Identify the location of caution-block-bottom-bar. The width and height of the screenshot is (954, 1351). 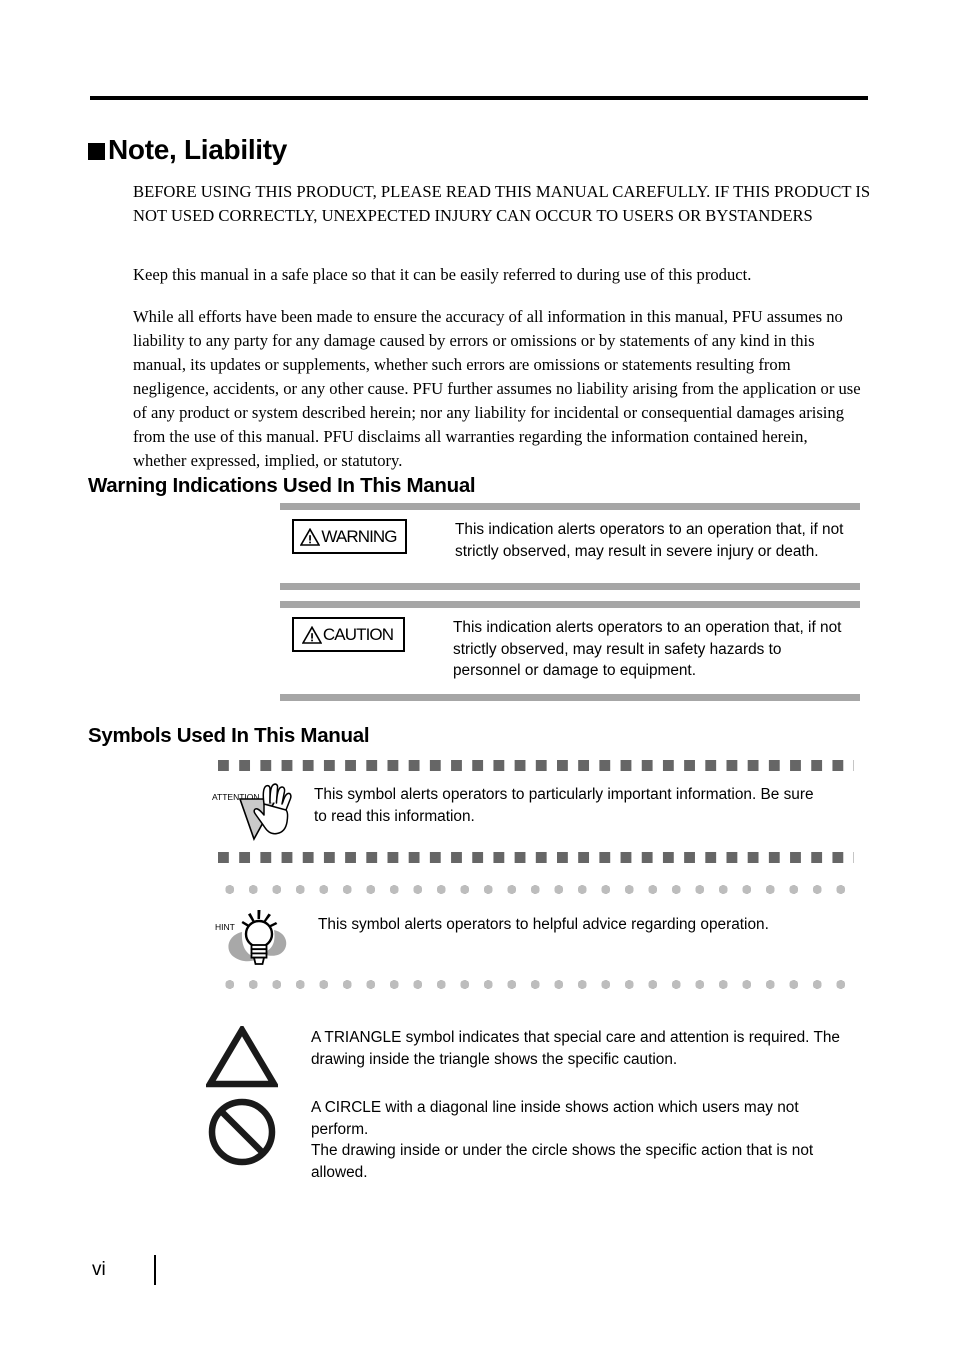
(570, 697).